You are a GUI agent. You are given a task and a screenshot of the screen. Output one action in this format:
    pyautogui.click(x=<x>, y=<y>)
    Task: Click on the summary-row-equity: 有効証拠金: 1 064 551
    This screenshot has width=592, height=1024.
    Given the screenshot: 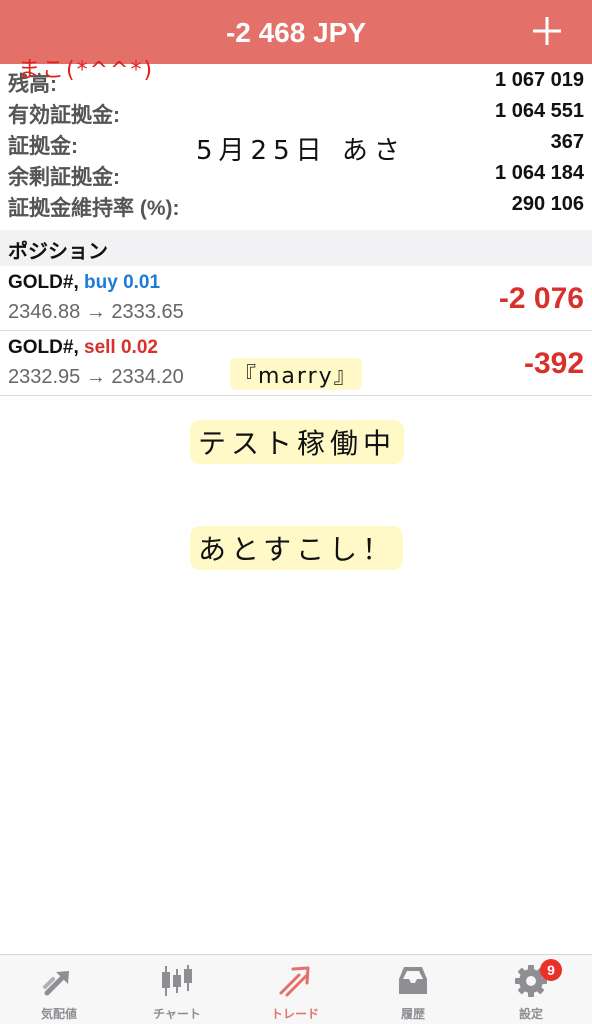 What is the action you would take?
    pyautogui.click(x=296, y=111)
    